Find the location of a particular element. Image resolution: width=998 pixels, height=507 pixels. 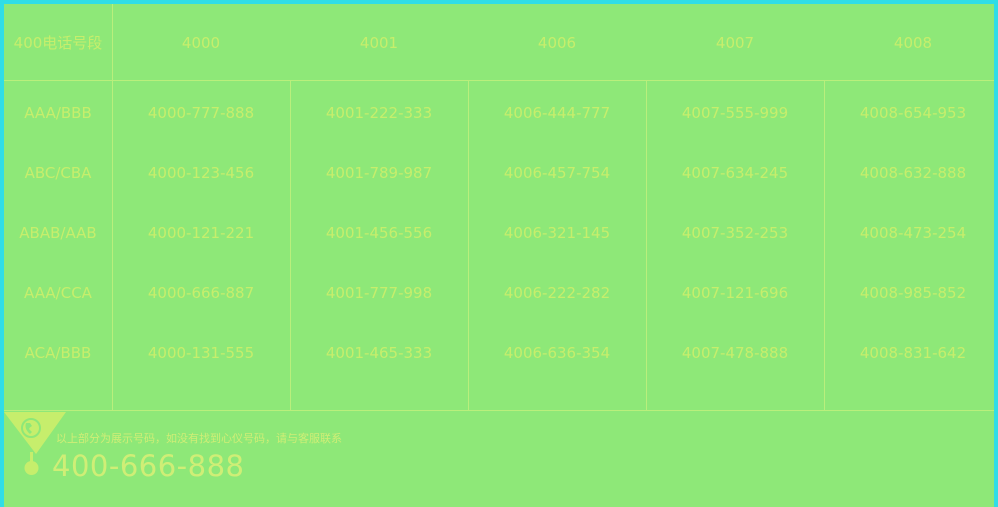

row-label: ACA/BBB is located at coordinates (58, 353).